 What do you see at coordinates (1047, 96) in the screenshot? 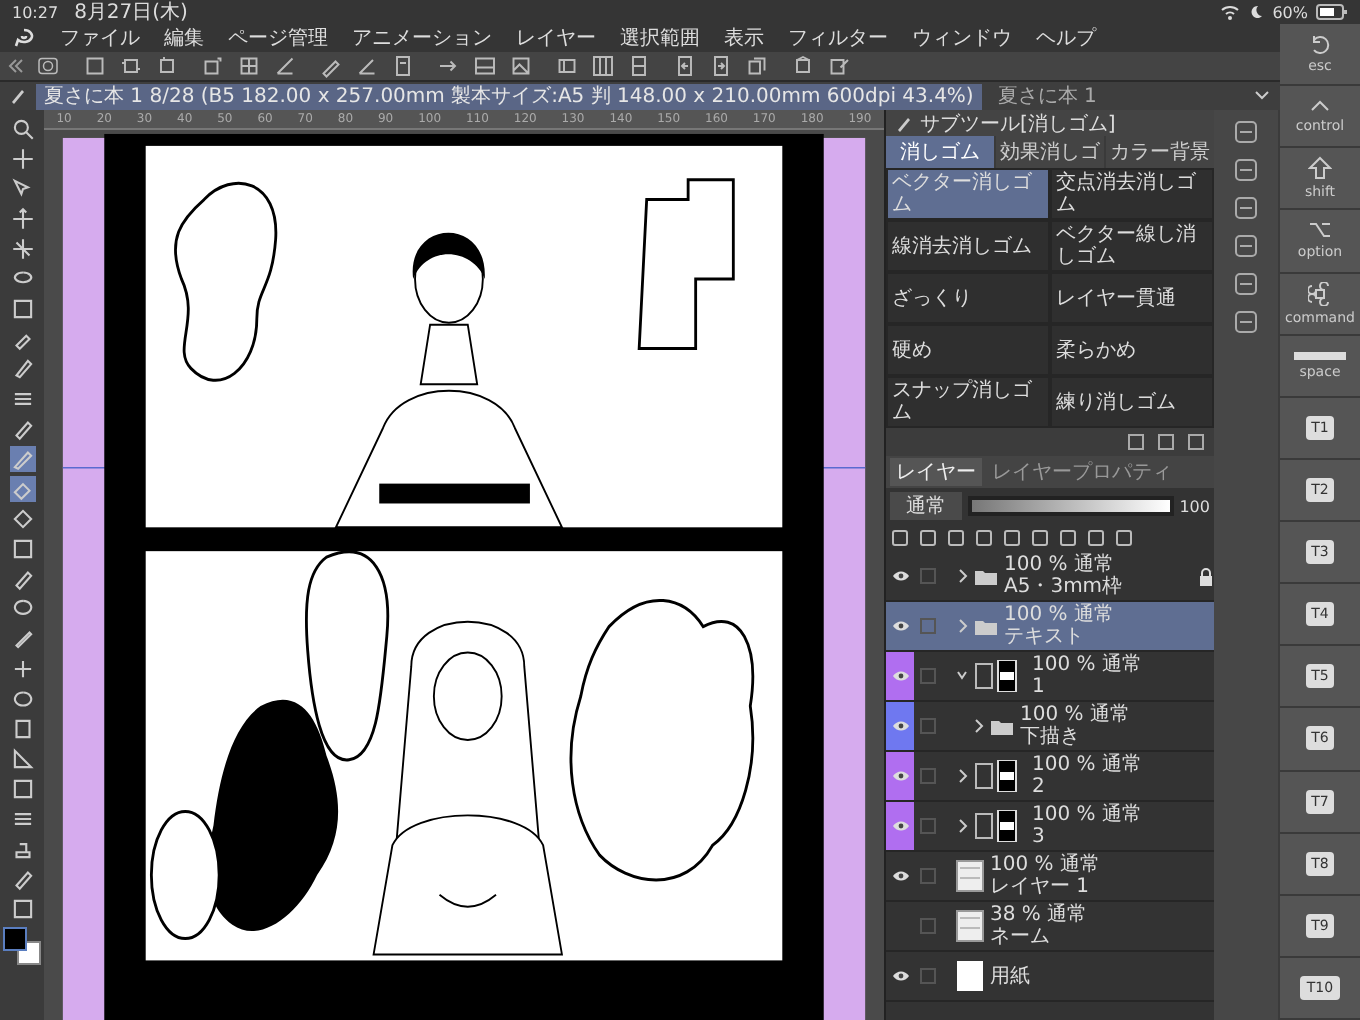
I see `document-tab: 夏さに本 1` at bounding box center [1047, 96].